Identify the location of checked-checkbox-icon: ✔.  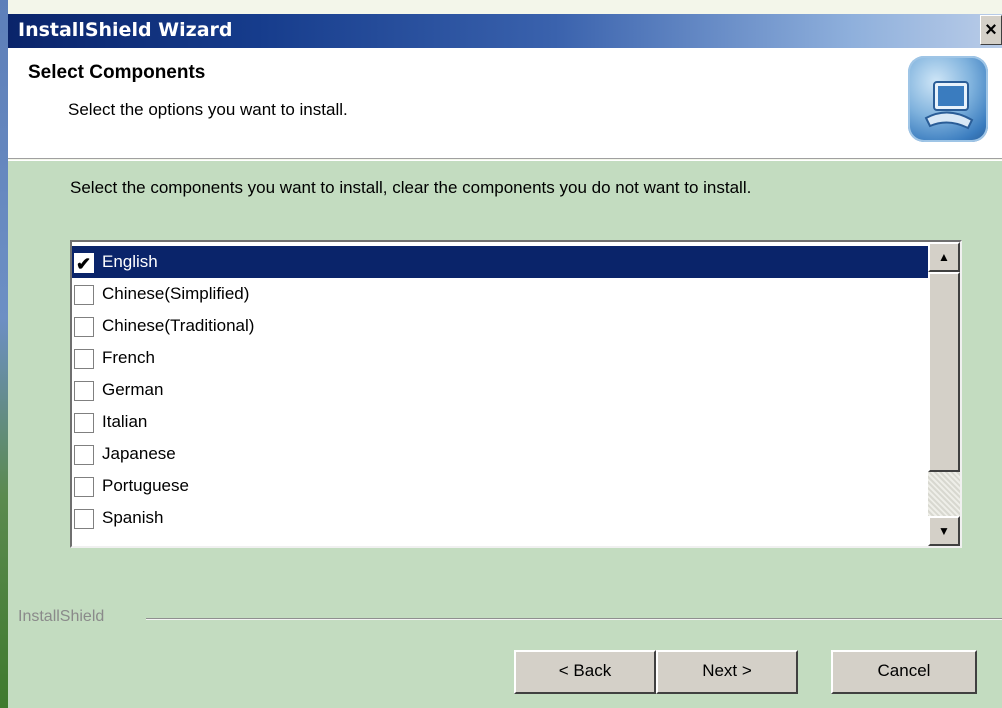
(84, 263).